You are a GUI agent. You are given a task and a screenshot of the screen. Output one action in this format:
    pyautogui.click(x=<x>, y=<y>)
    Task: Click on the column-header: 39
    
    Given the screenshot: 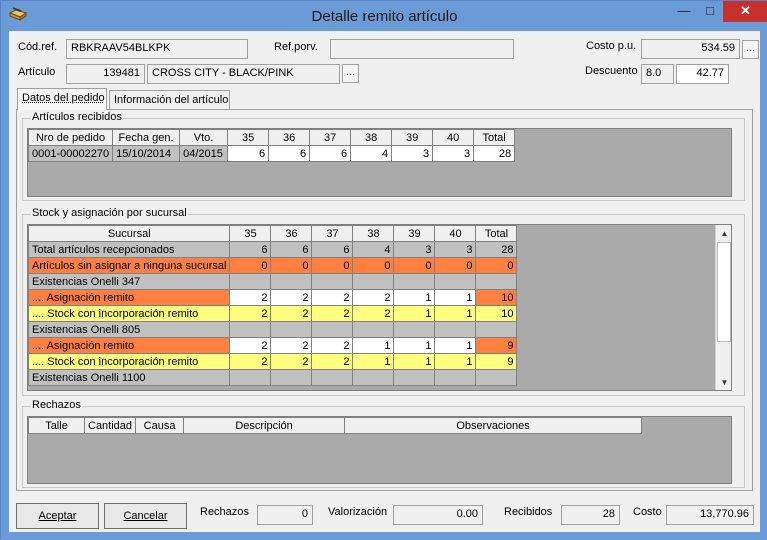 What is the action you would take?
    pyautogui.click(x=414, y=233)
    